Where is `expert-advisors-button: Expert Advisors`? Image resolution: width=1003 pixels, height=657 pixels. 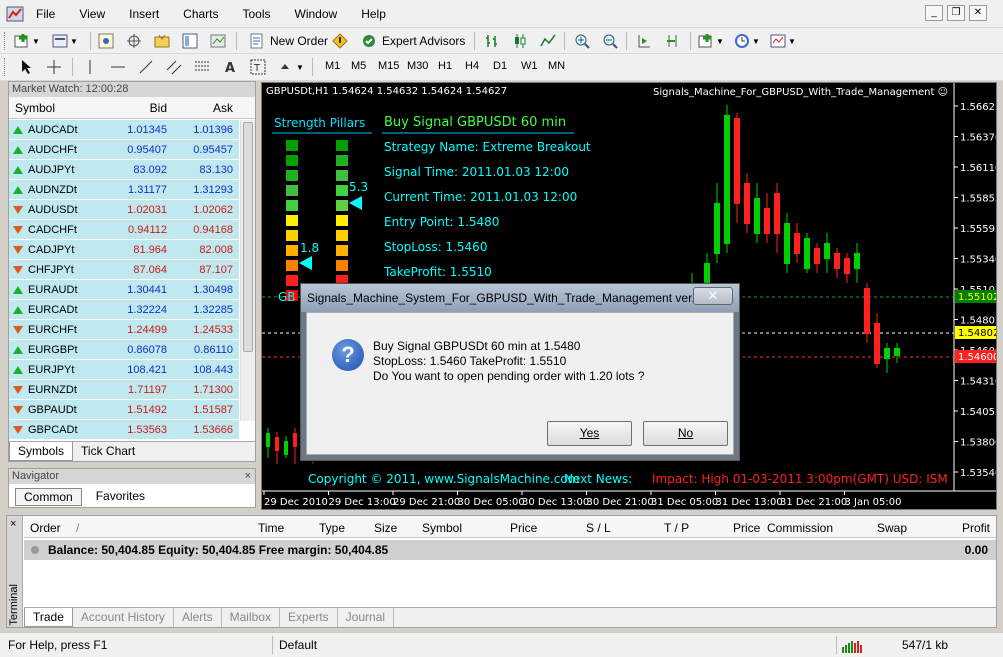
expert-advisors-button: Expert Advisors is located at coordinates (413, 41).